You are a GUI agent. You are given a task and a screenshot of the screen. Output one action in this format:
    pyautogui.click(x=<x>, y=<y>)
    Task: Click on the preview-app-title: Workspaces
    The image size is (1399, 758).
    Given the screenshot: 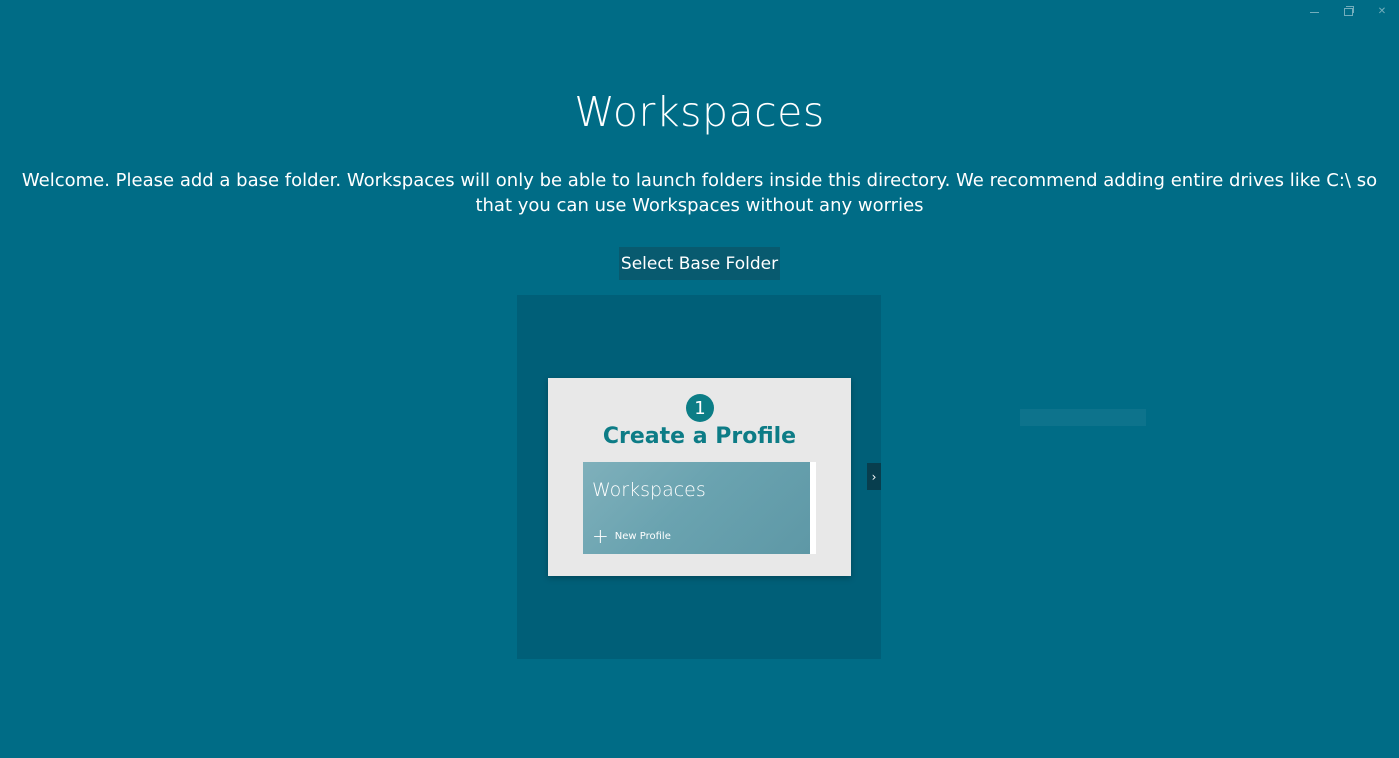 What is the action you would take?
    pyautogui.click(x=649, y=490)
    